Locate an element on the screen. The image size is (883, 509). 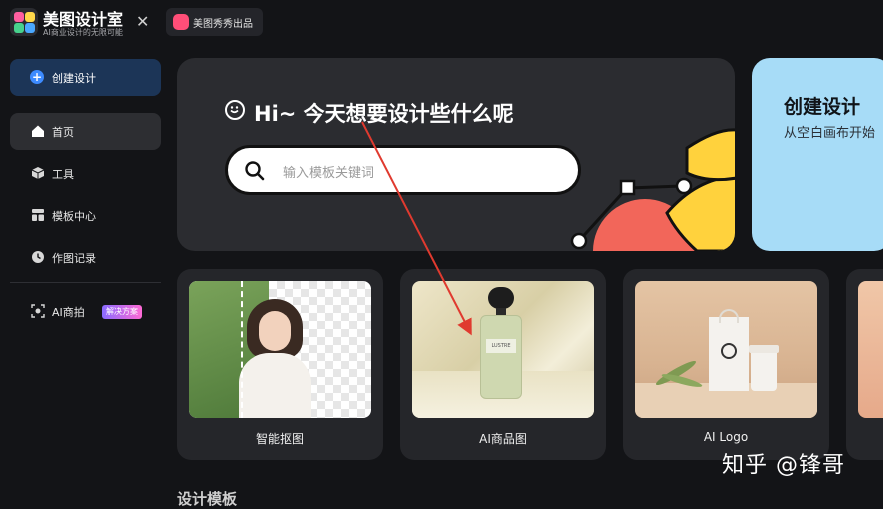
annotation-arrow is located at coordinates (416, 228).